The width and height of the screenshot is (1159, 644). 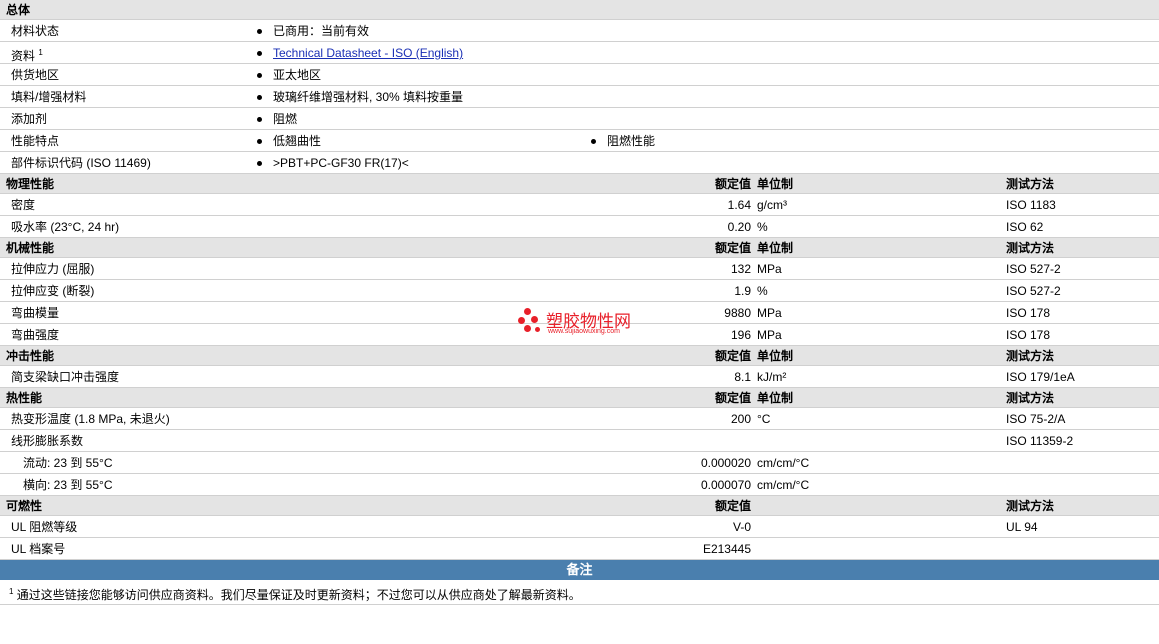 What do you see at coordinates (18, 10) in the screenshot?
I see `section-title: 总体` at bounding box center [18, 10].